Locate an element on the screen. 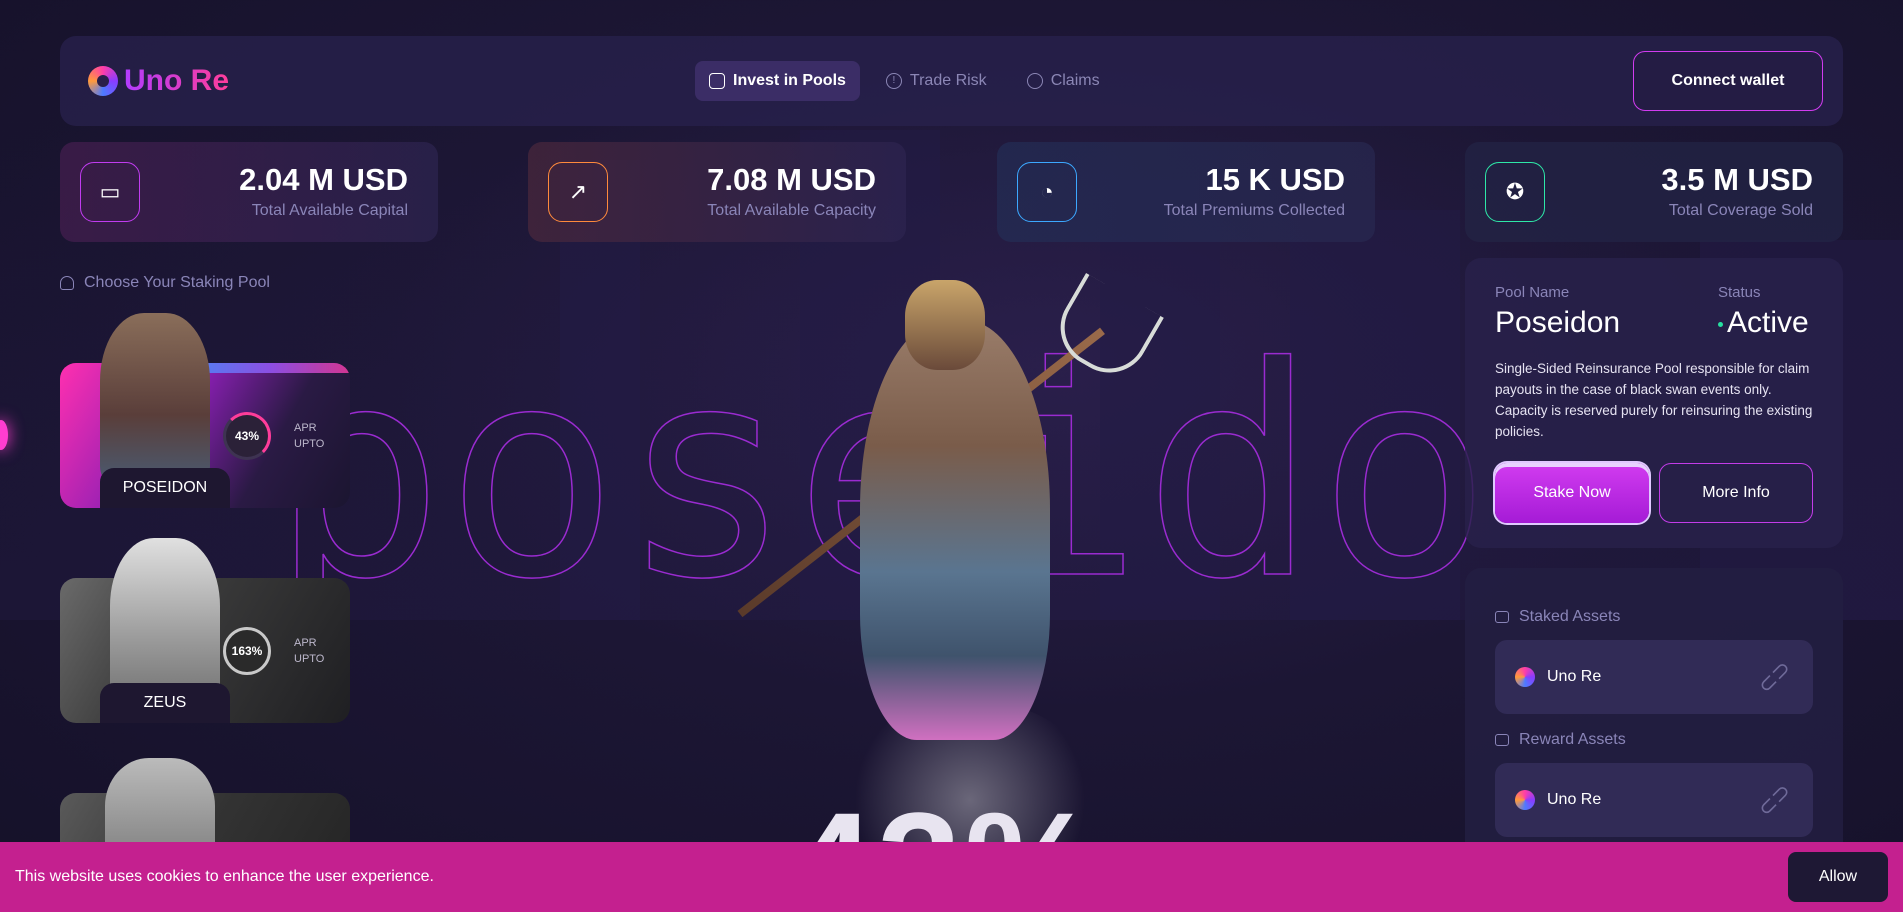 This screenshot has width=1903, height=912. stat-value: 15 K USD is located at coordinates (1275, 179).